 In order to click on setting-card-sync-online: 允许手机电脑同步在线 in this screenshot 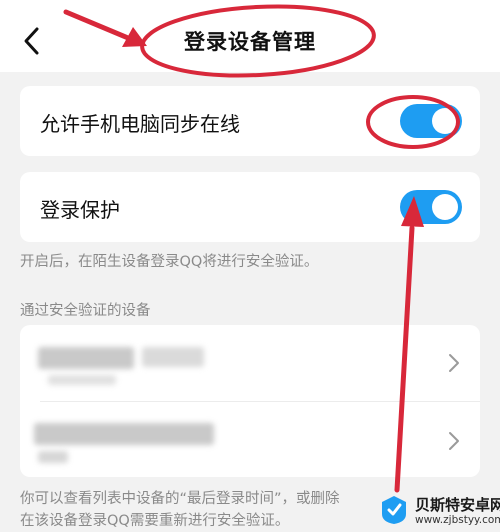, I will do `click(250, 121)`.